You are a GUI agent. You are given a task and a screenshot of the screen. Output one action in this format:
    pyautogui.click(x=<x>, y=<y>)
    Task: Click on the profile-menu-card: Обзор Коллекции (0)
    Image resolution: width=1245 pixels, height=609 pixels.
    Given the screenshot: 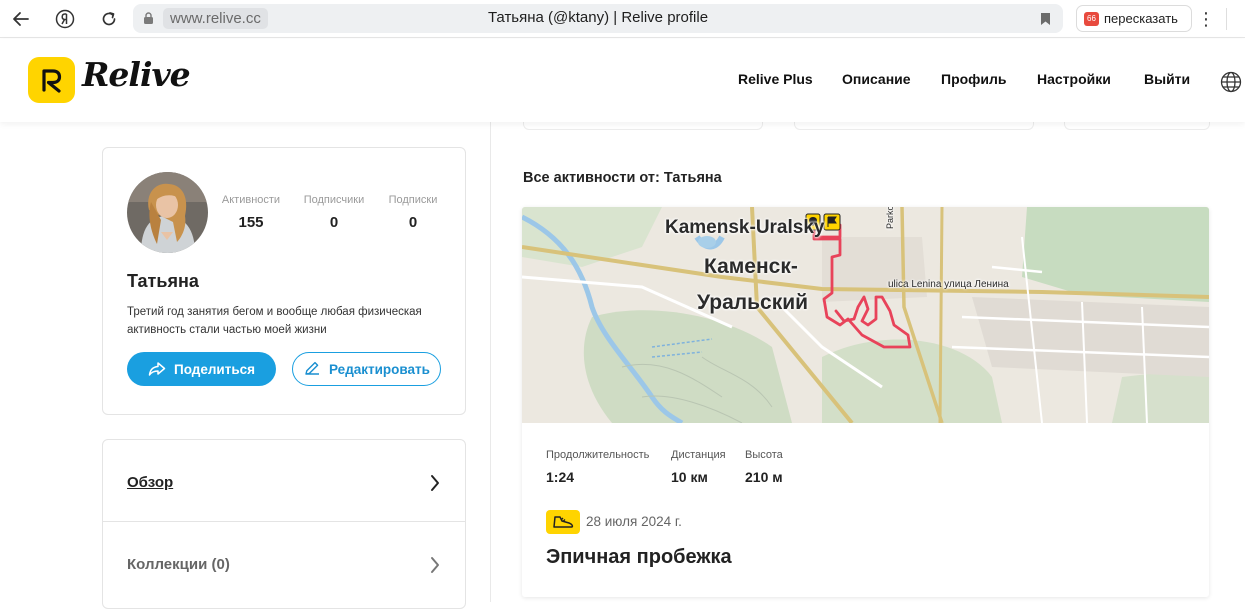 What is the action you would take?
    pyautogui.click(x=284, y=524)
    